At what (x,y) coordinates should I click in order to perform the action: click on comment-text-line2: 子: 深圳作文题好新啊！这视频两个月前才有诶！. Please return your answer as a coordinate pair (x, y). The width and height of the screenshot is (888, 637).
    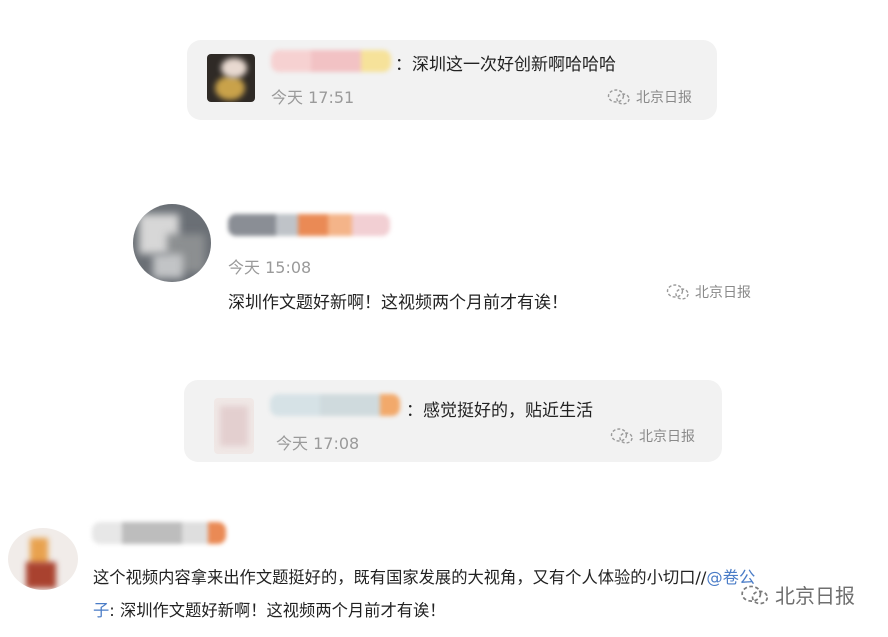
    Looking at the image, I should click on (269, 609).